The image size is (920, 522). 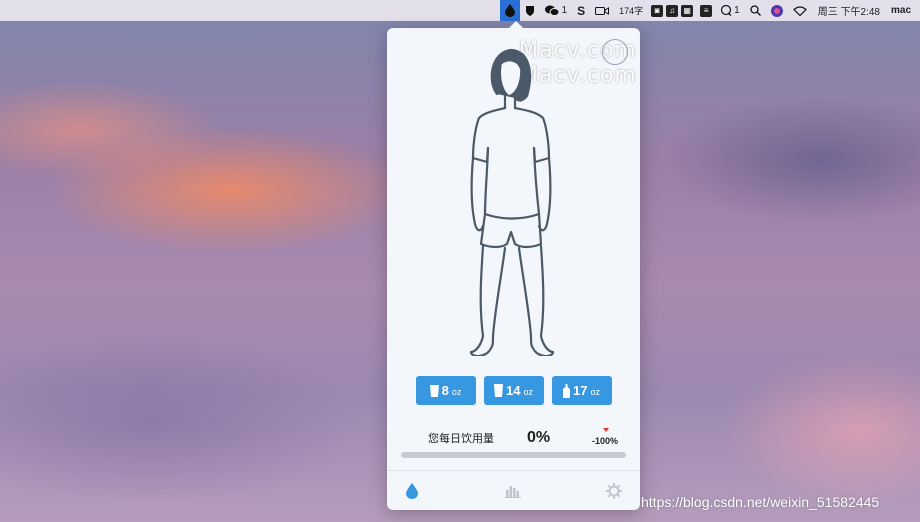 I want to click on menubar-wechat-icon: 1, so click(x=556, y=10).